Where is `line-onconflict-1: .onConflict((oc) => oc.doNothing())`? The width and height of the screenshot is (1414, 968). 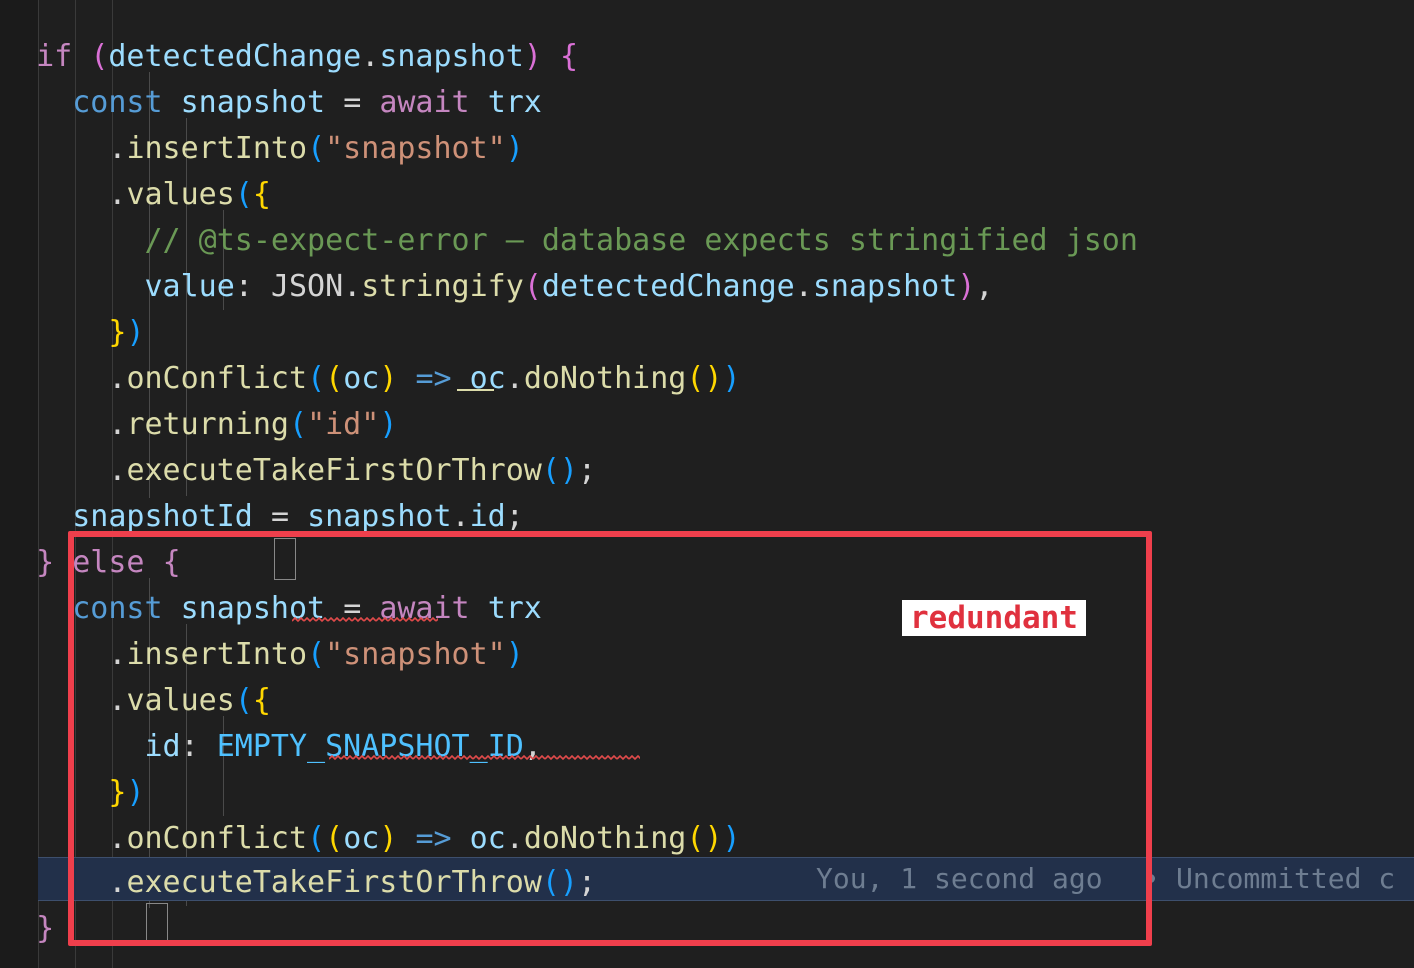 line-onconflict-1: .onConflict((oc) => oc.doNothing()) is located at coordinates (370, 379).